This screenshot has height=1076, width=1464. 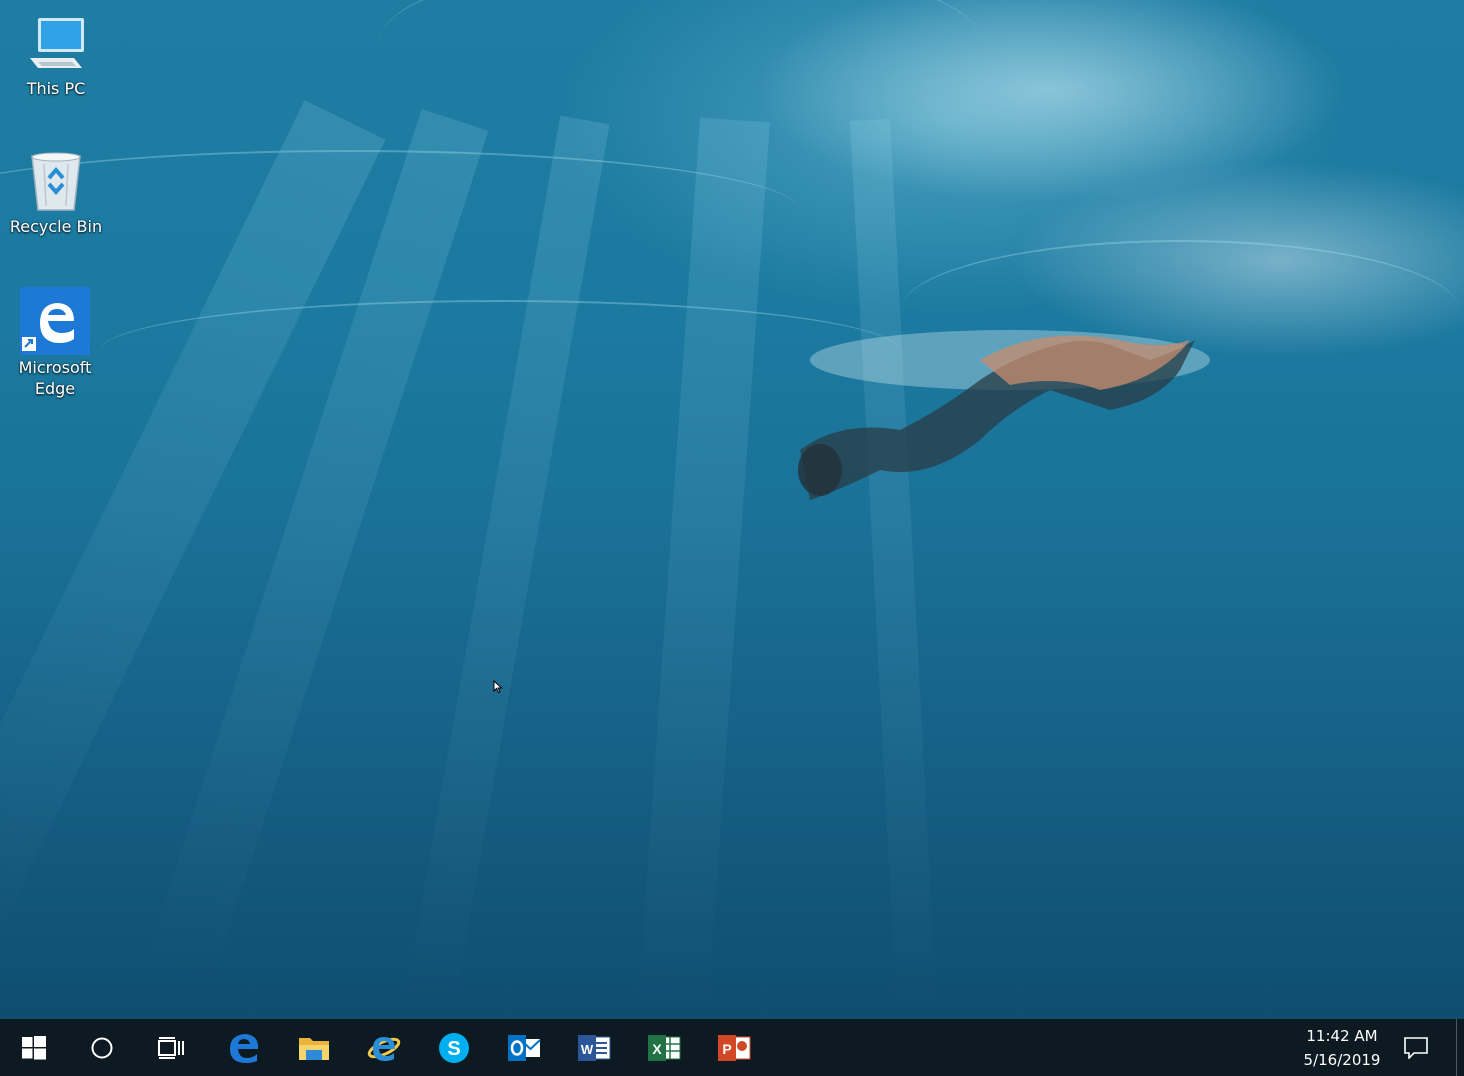 I want to click on action-center-icon, so click(x=1416, y=1047).